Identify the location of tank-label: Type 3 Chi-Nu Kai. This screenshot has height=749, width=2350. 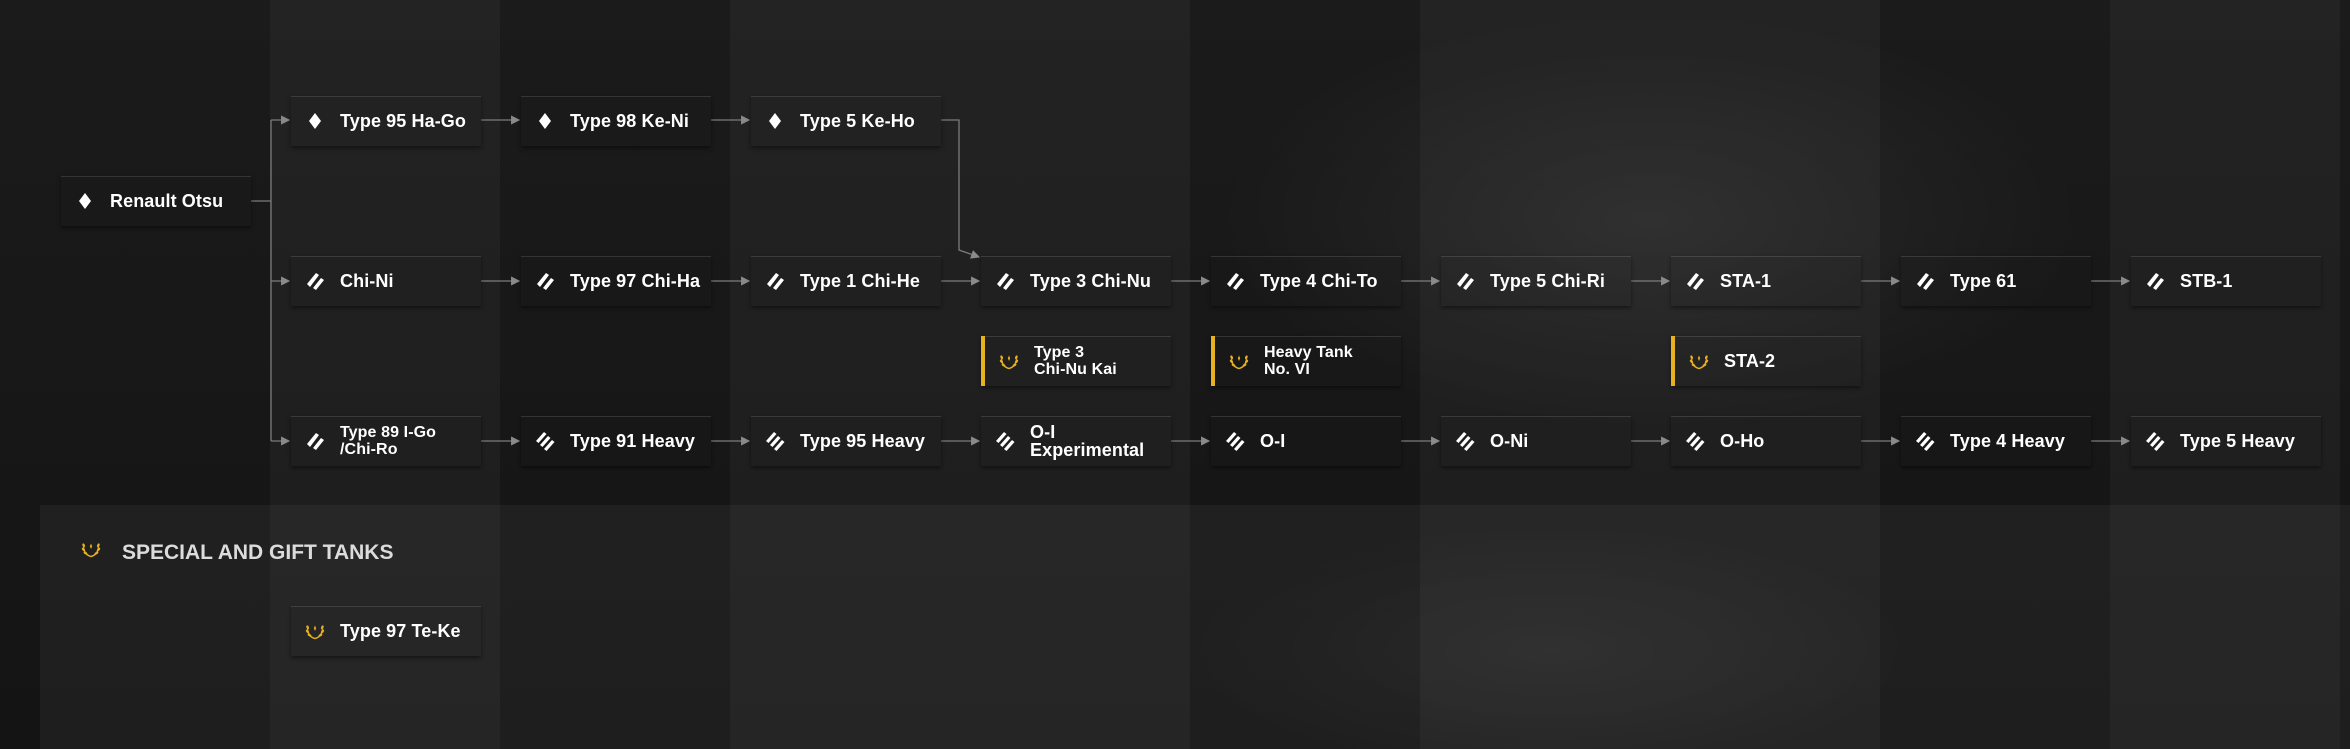
(1075, 361).